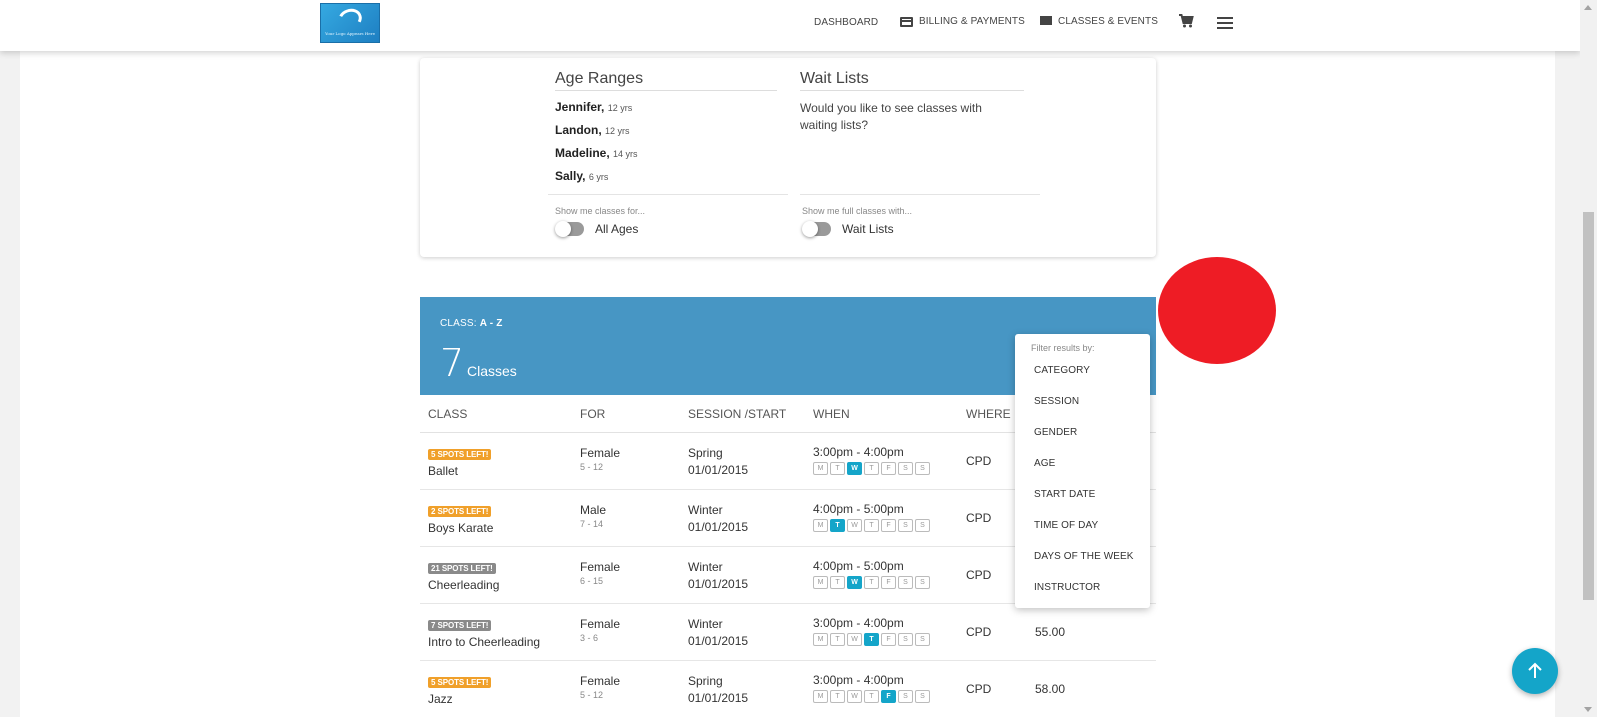 This screenshot has height=717, width=1597. I want to click on class-name: Jazz, so click(459, 699).